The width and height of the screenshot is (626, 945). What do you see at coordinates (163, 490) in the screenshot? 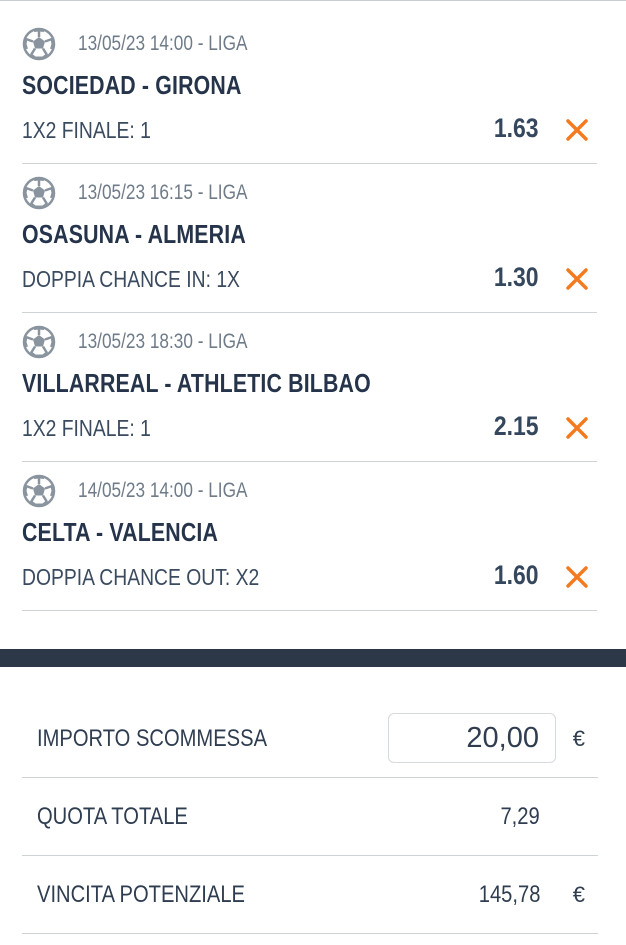
I see `bet-date: 14/05/23 14:00 - LIGA` at bounding box center [163, 490].